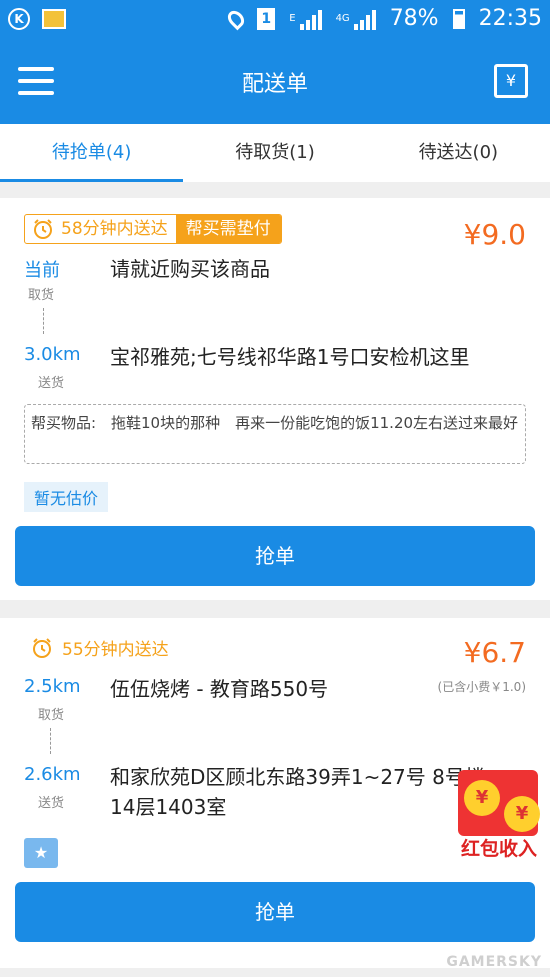 This screenshot has height=977, width=550. Describe the element at coordinates (494, 234) in the screenshot. I see `order-price: ¥9.0` at that location.